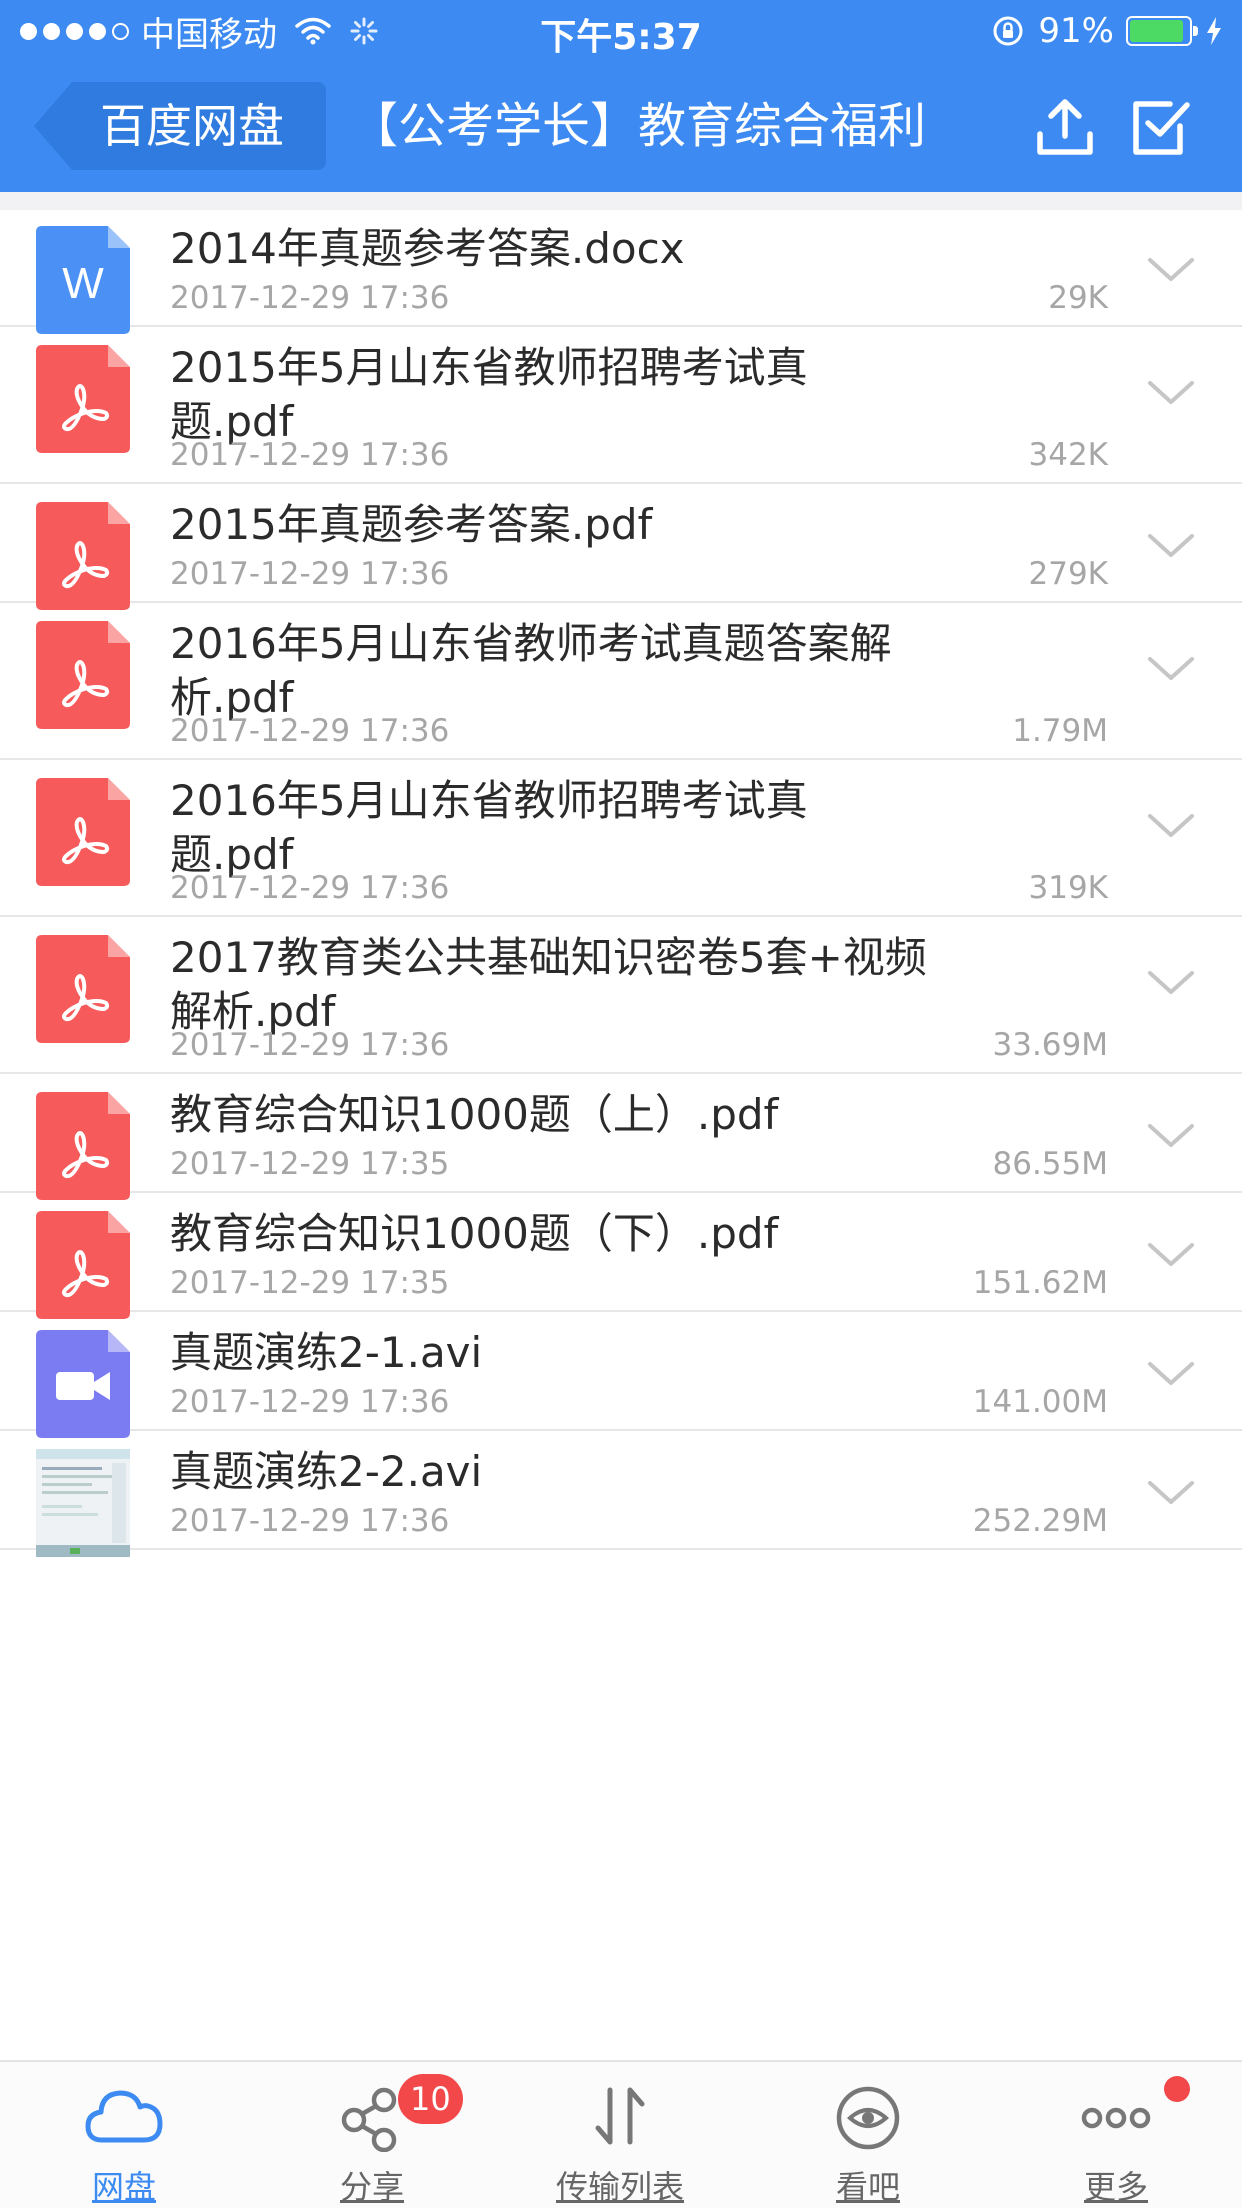  What do you see at coordinates (620, 2116) in the screenshot?
I see `transfer-icon` at bounding box center [620, 2116].